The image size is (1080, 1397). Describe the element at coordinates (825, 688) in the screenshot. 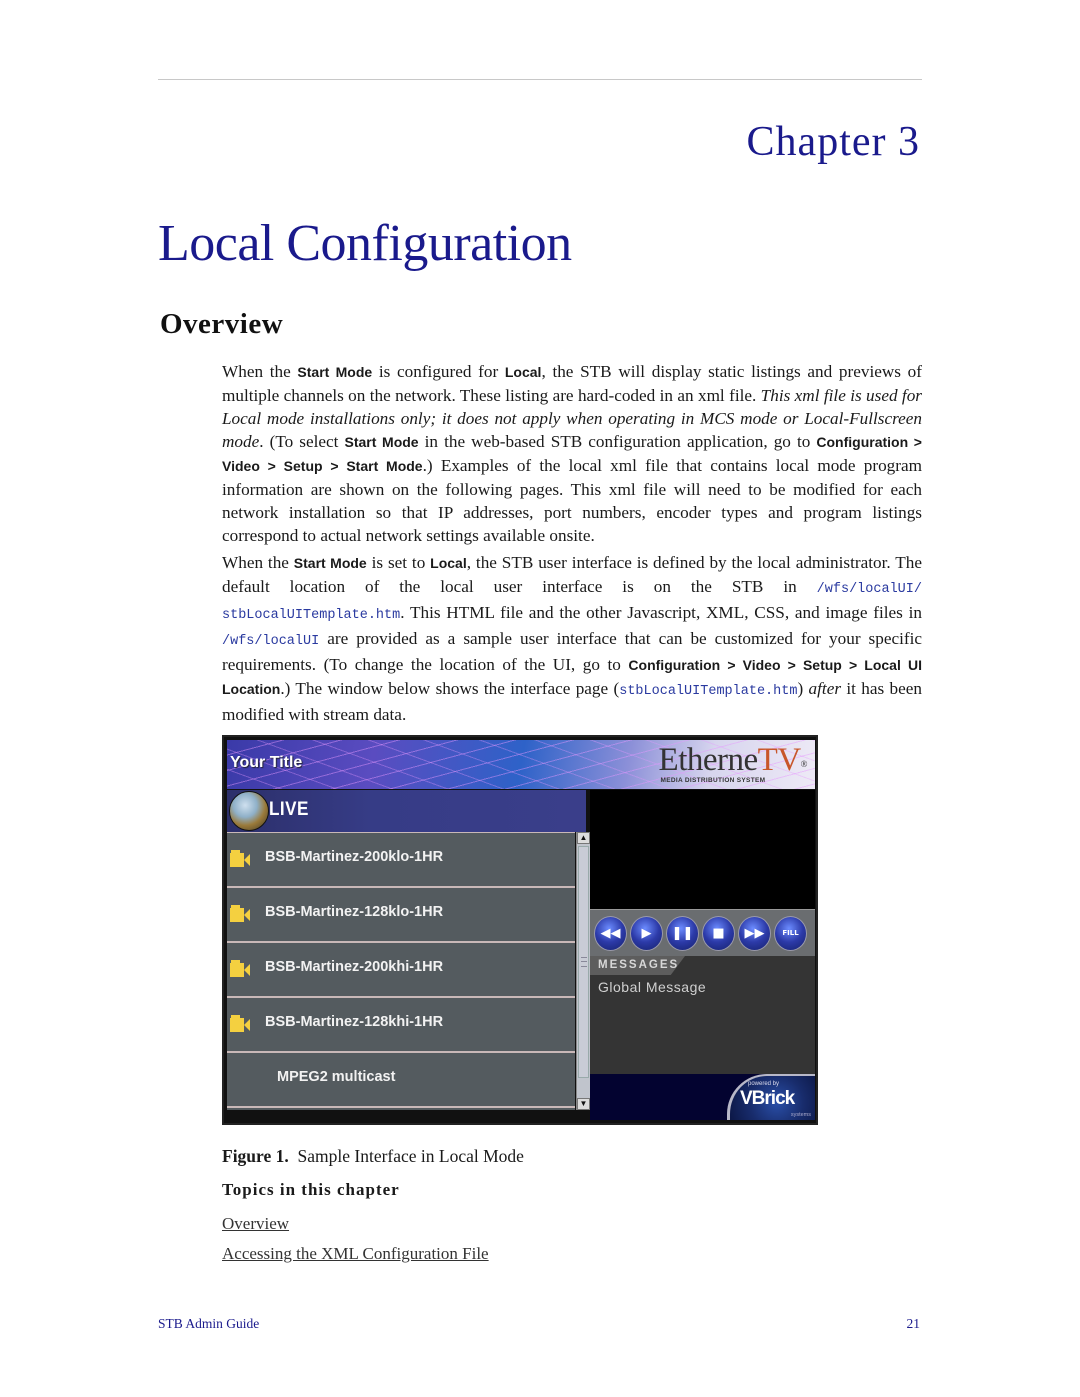

I see `emphasis: after` at that location.